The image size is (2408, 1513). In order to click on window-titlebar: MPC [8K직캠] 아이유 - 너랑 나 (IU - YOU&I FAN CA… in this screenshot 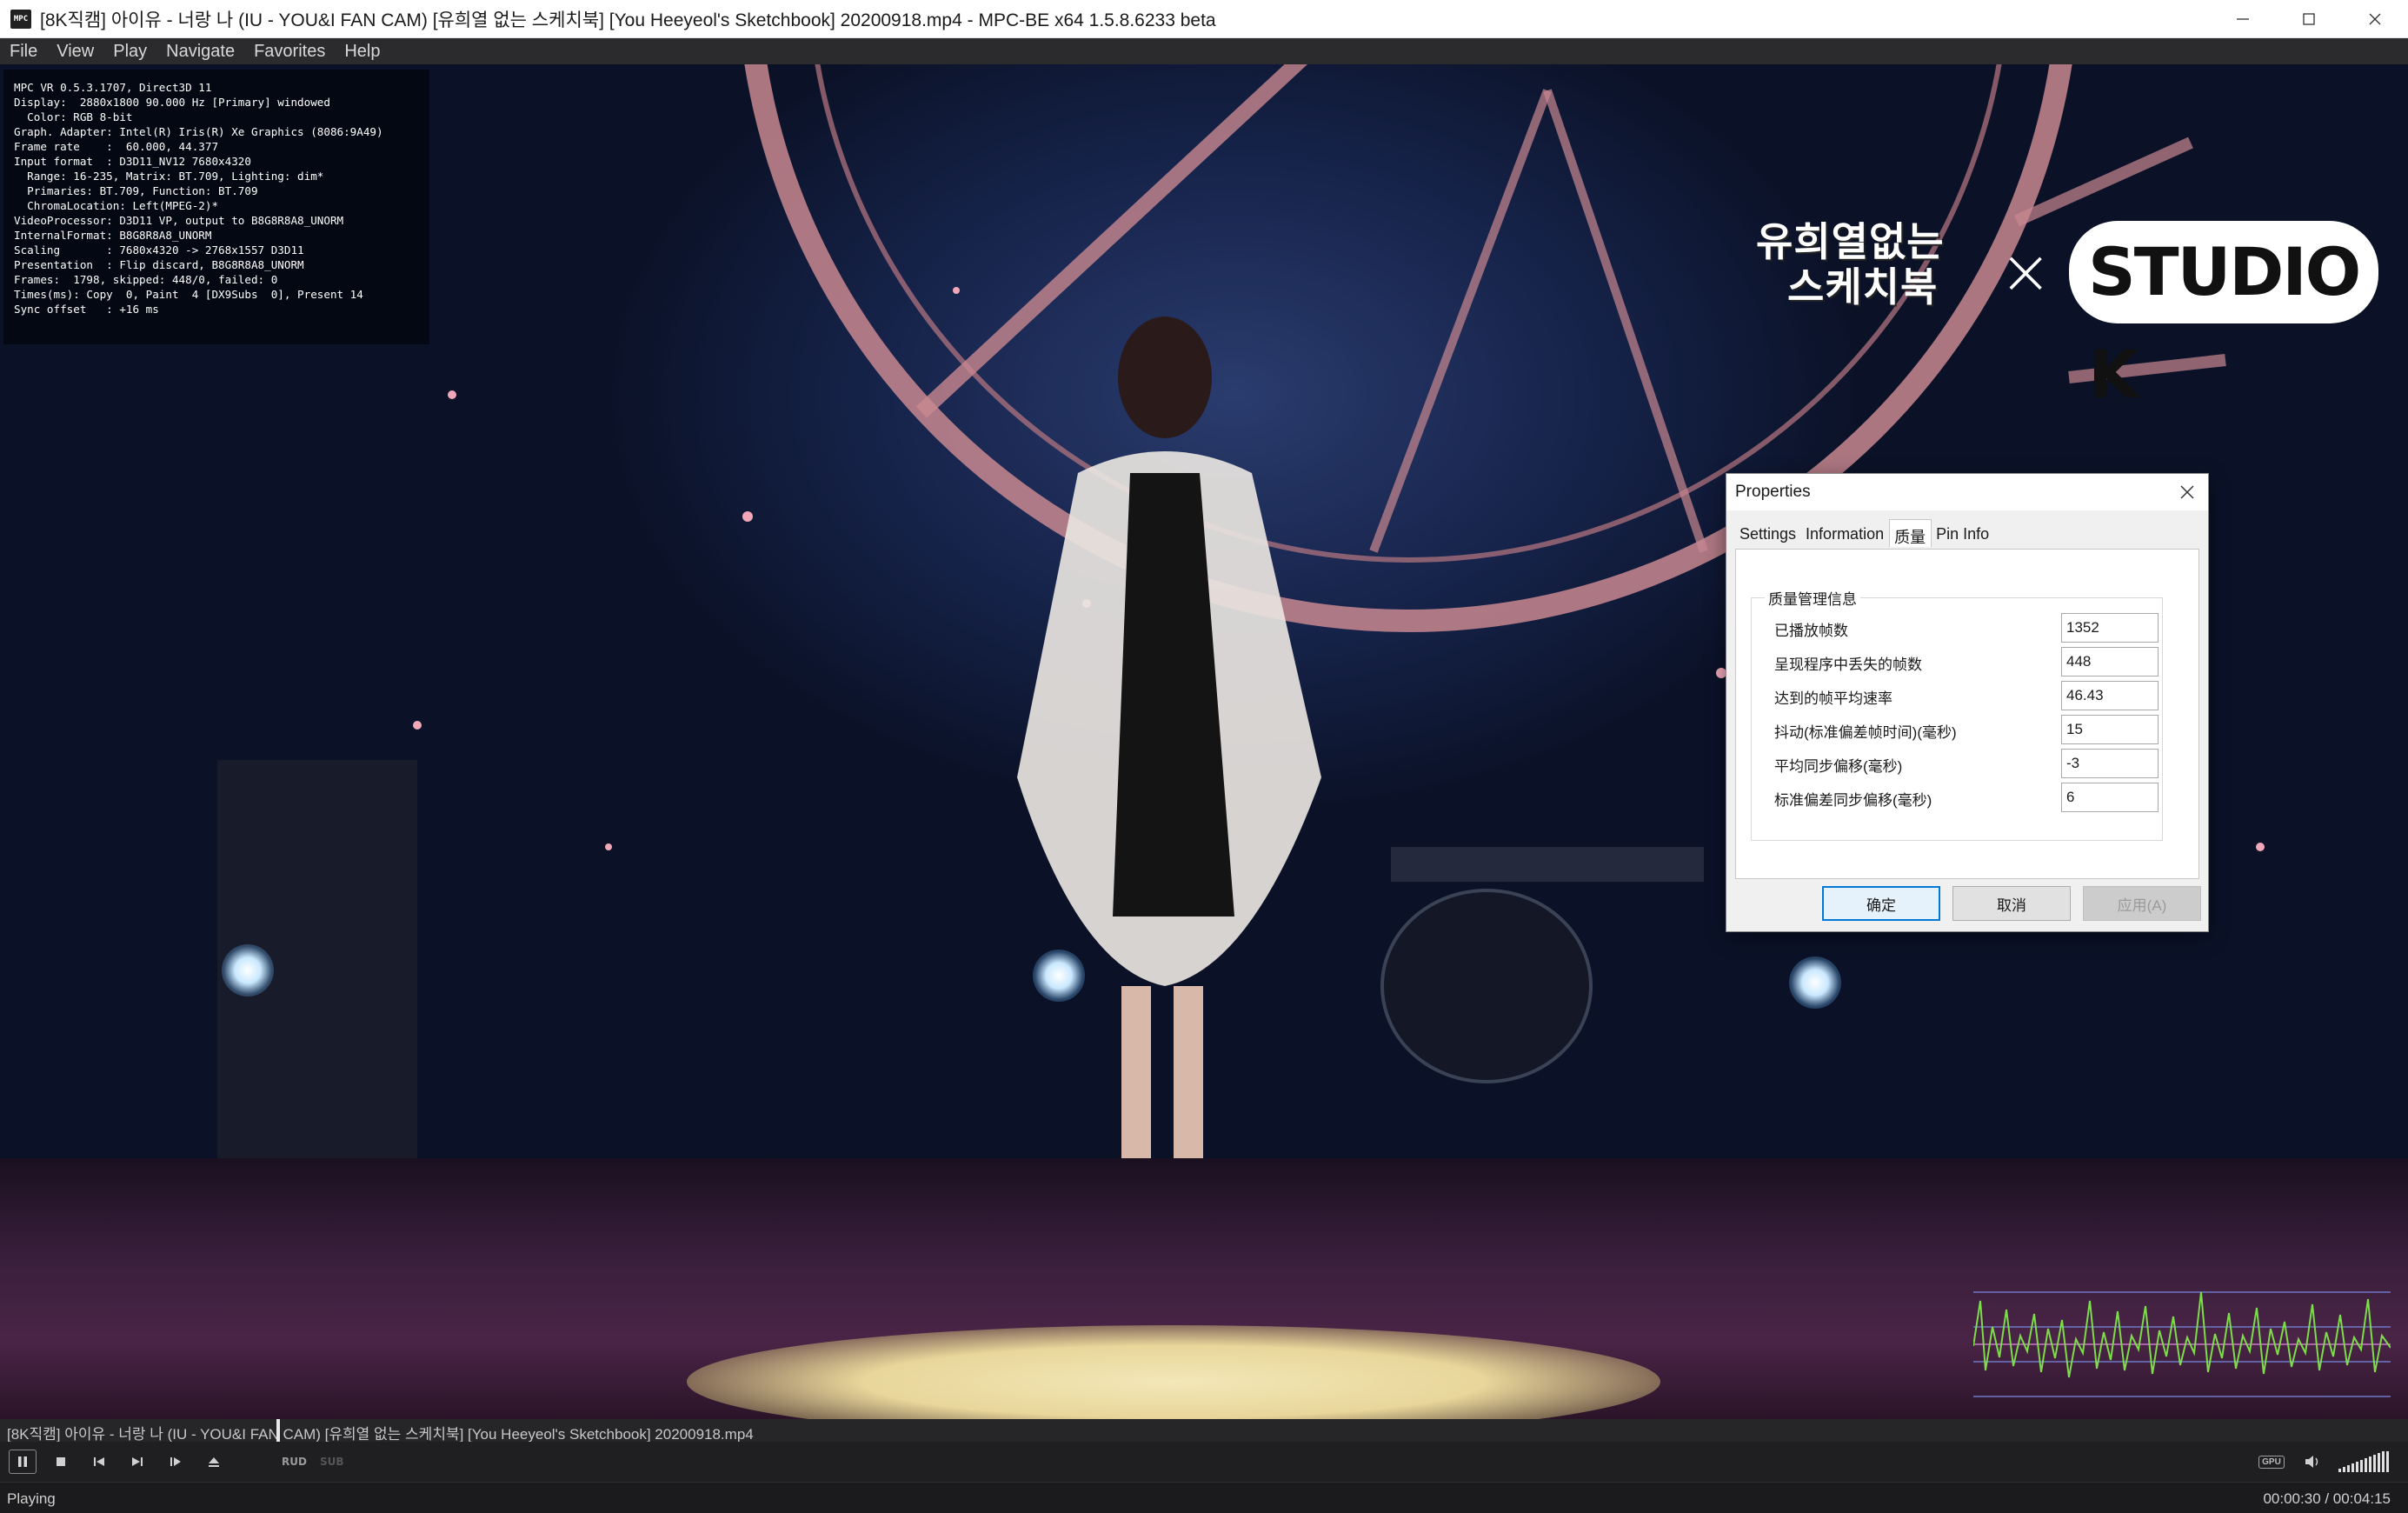, I will do `click(1204, 19)`.